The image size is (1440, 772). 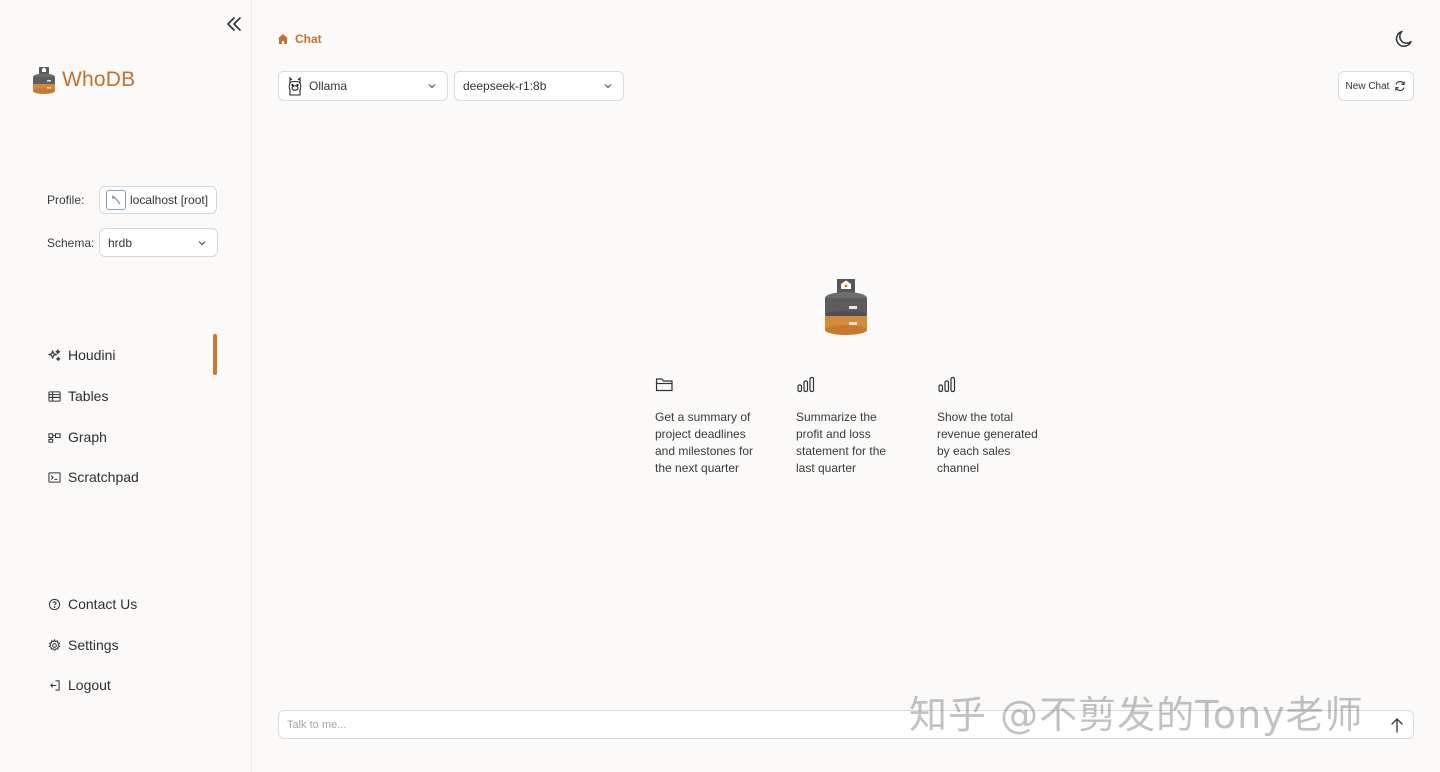 What do you see at coordinates (295, 86) in the screenshot?
I see `ollama-llama-icon` at bounding box center [295, 86].